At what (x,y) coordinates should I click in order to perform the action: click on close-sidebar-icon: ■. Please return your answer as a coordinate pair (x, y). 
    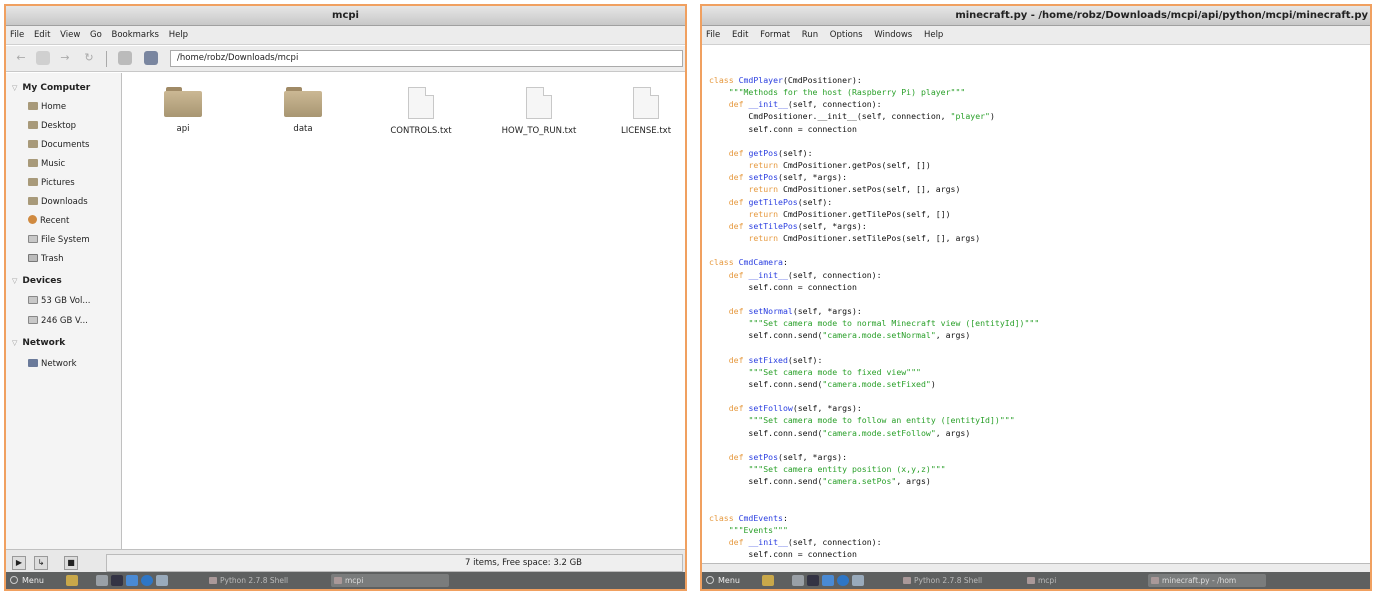
    Looking at the image, I should click on (71, 563).